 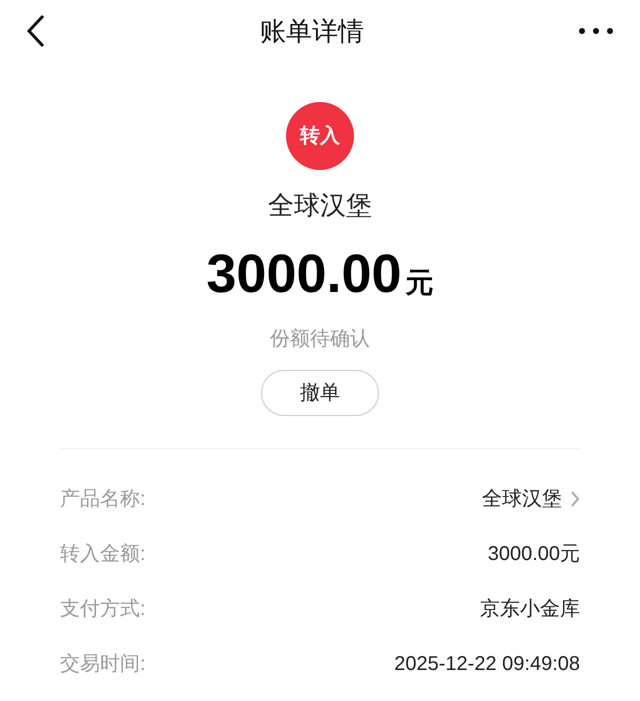 What do you see at coordinates (320, 339) in the screenshot?
I see `status-text: 份额待确认` at bounding box center [320, 339].